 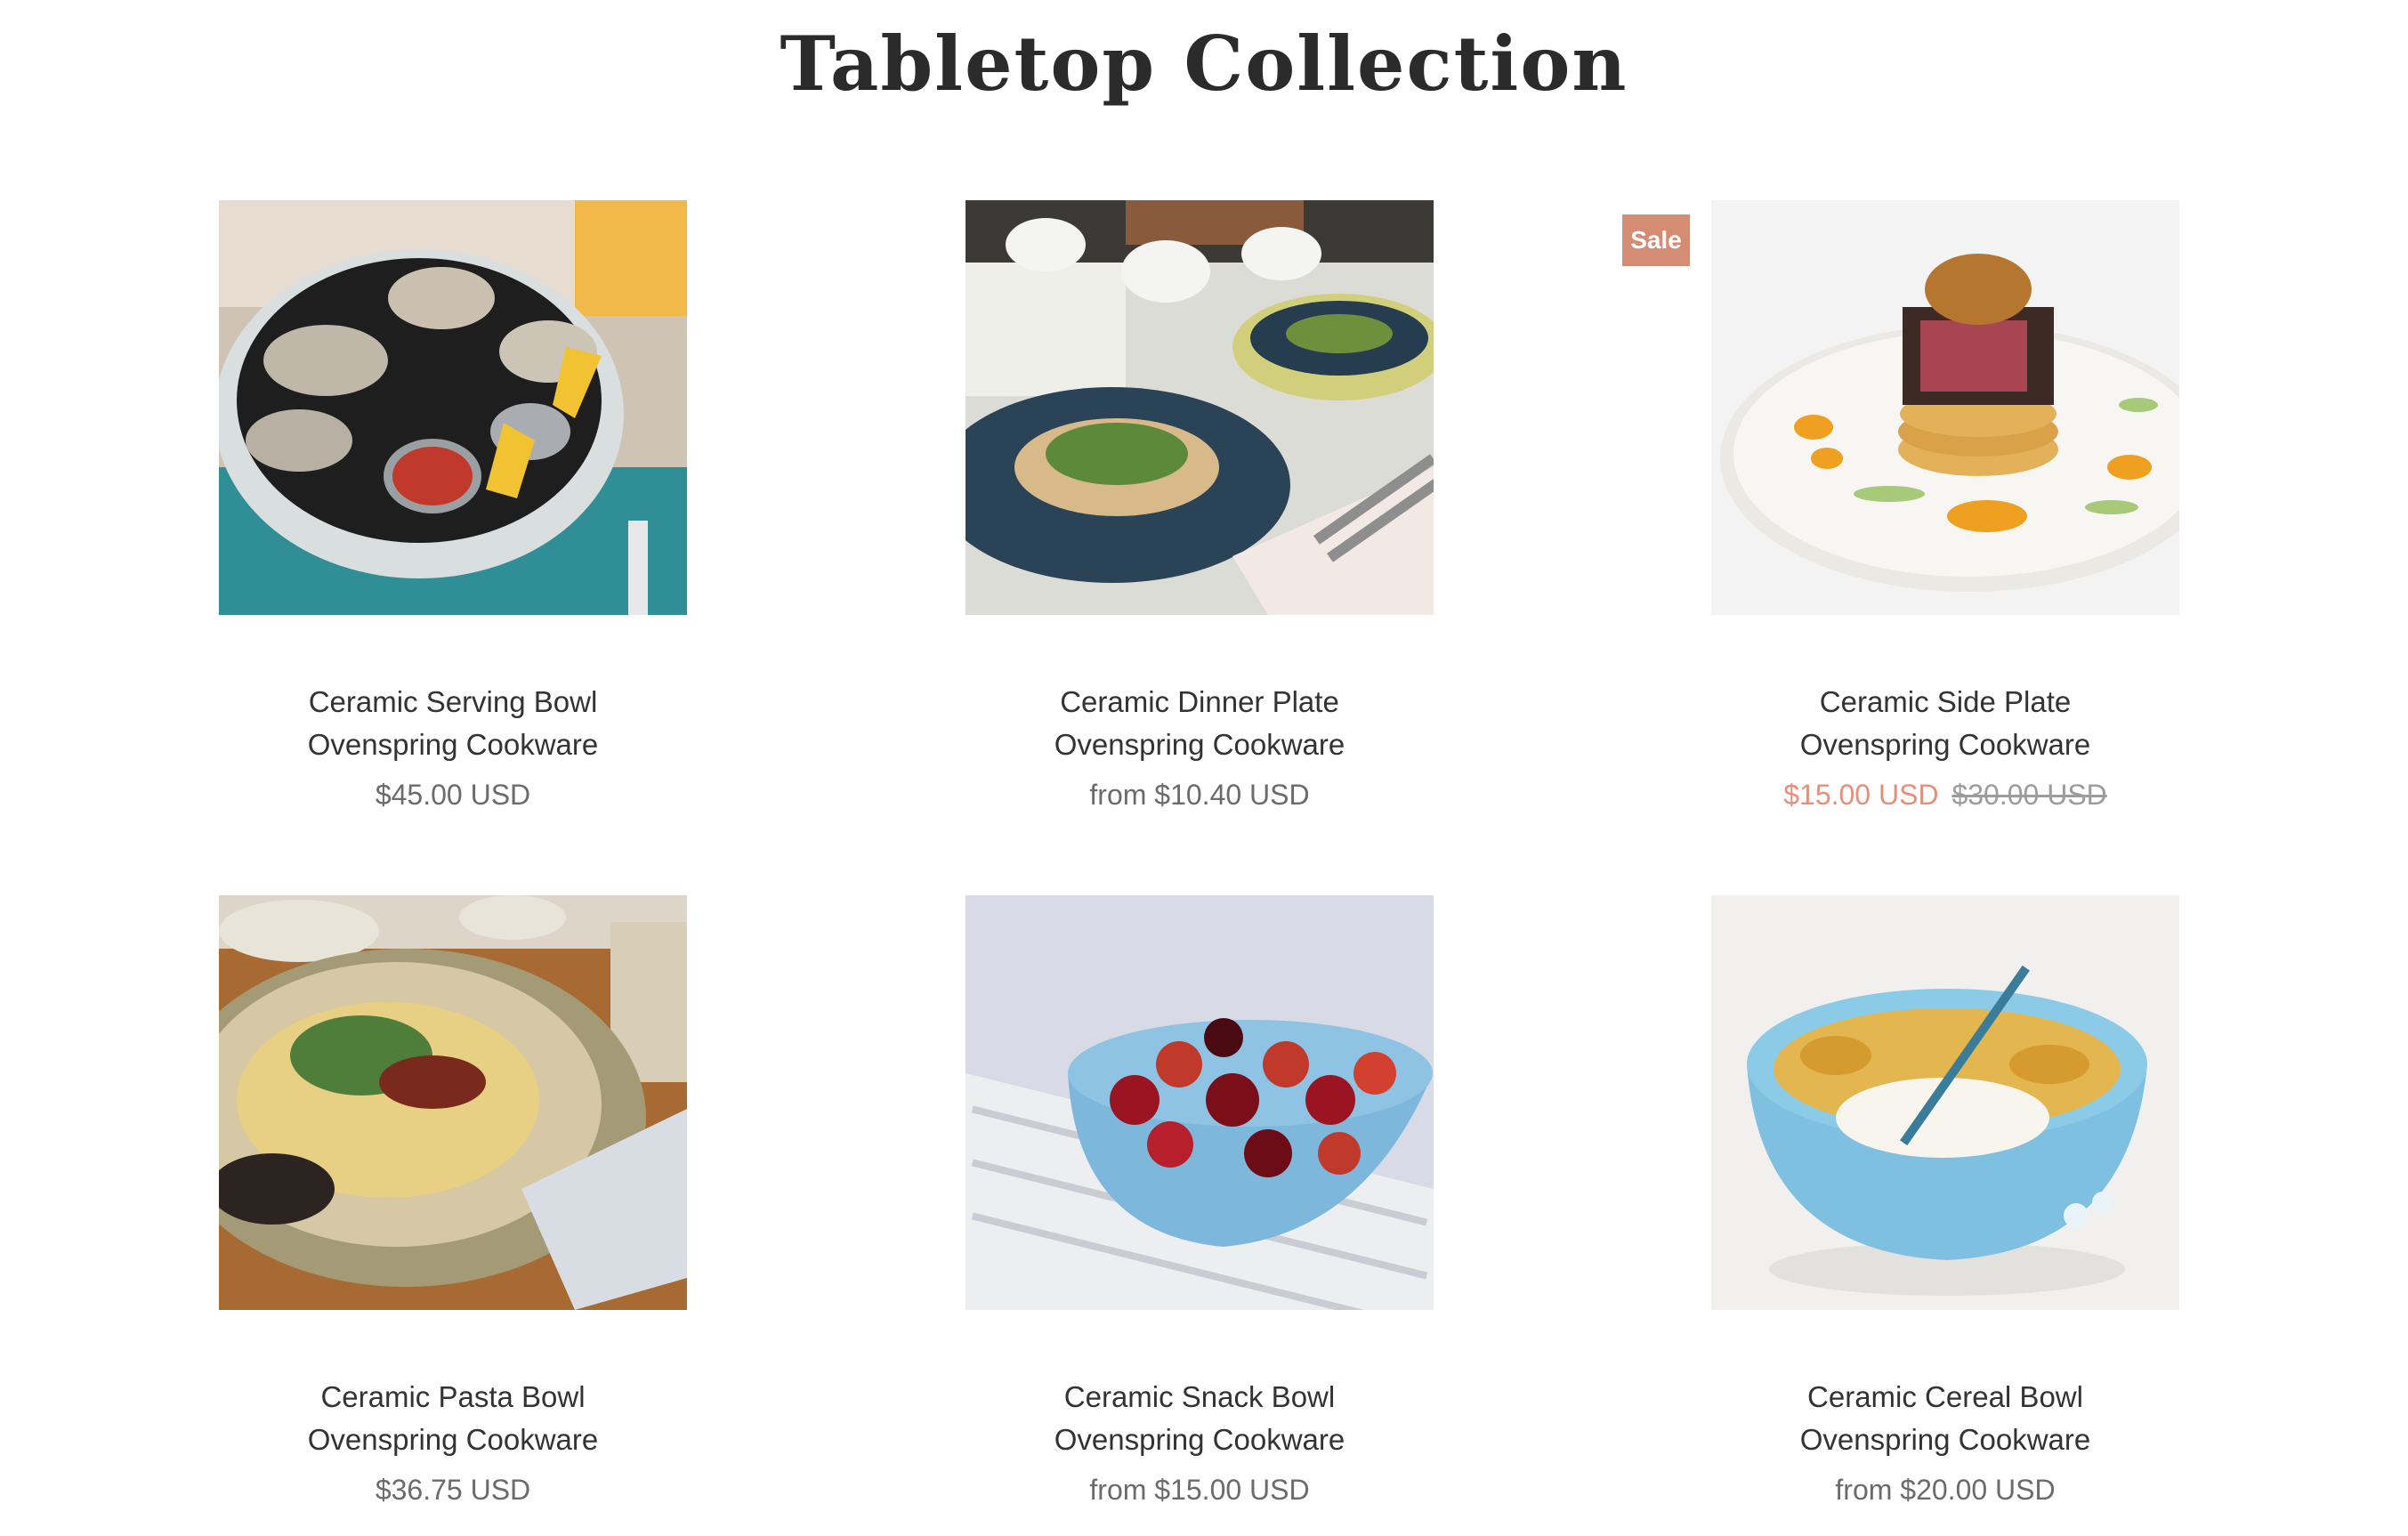 I want to click on dinner-plate-photo, so click(x=1200, y=407).